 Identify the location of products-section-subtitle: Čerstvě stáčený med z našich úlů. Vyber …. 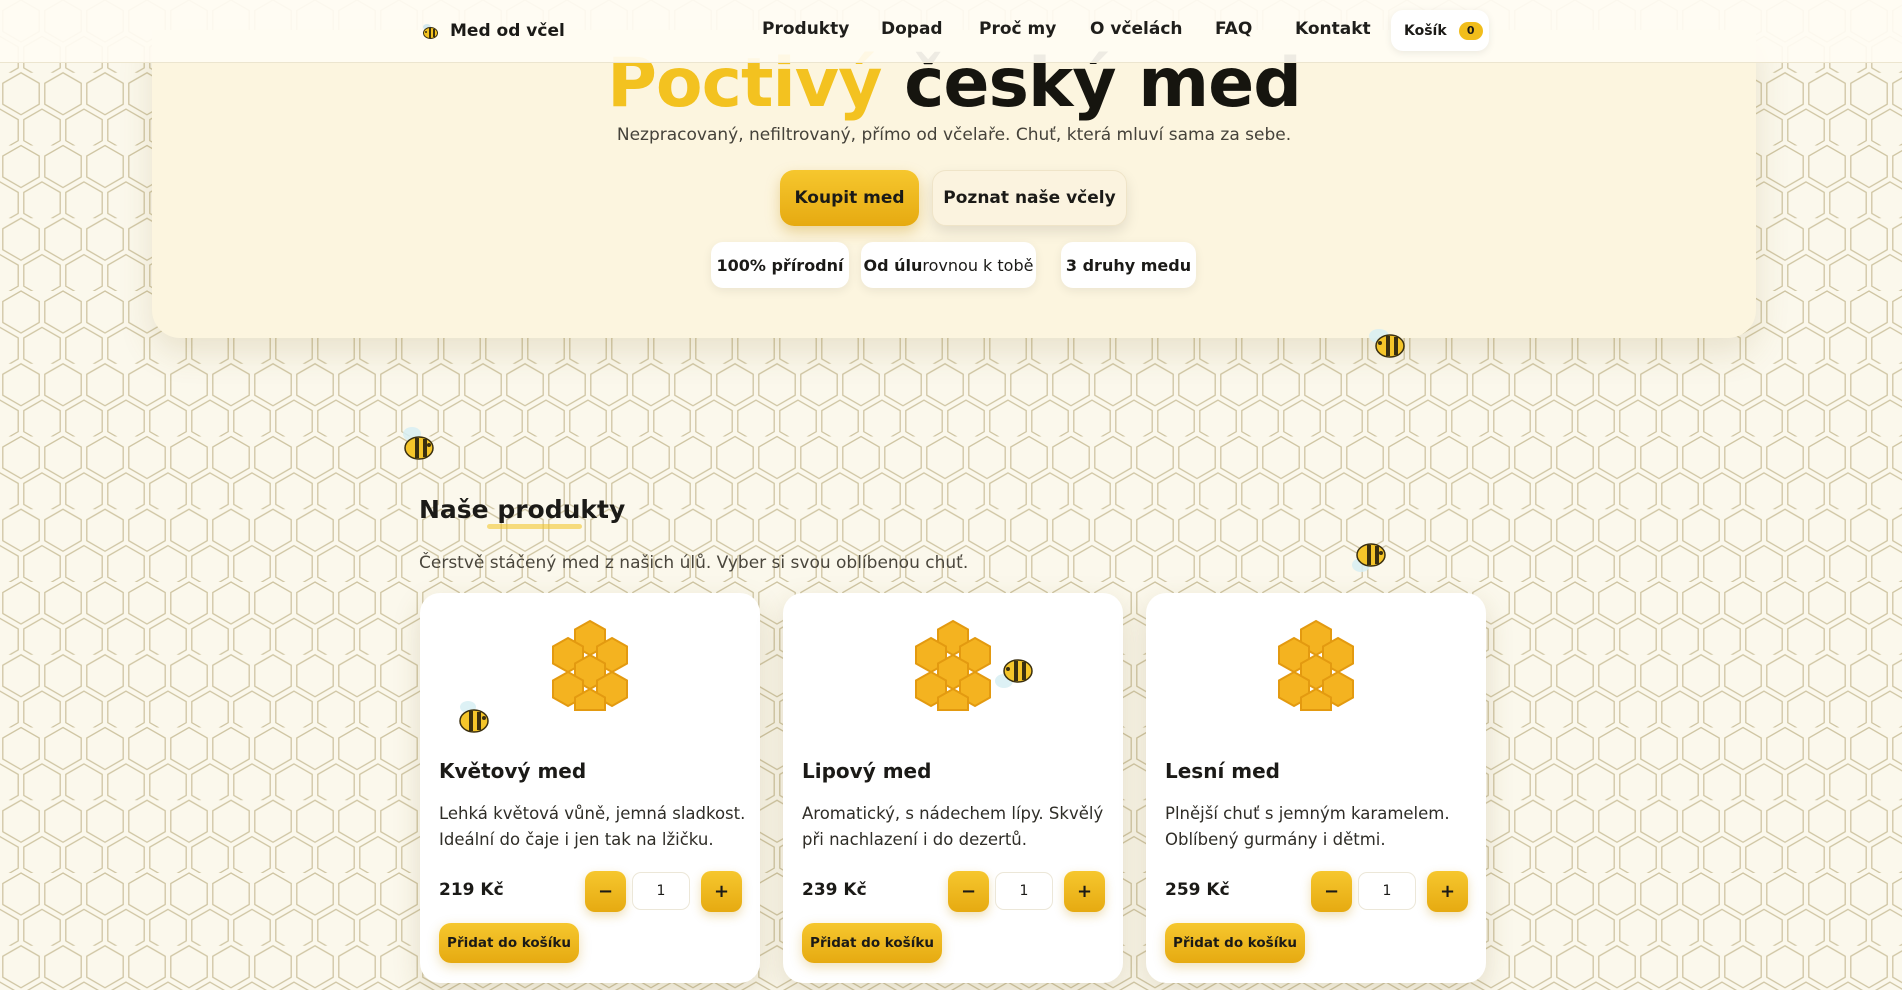
(694, 563).